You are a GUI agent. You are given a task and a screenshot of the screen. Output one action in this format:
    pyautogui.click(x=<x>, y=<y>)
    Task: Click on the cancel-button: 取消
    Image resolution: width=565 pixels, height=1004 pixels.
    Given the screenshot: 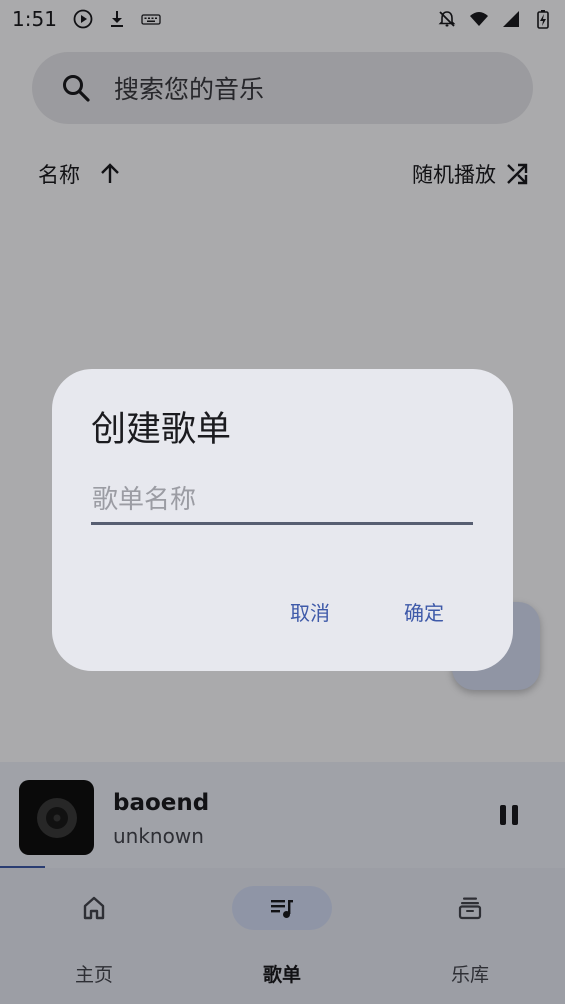 What is the action you would take?
    pyautogui.click(x=310, y=613)
    